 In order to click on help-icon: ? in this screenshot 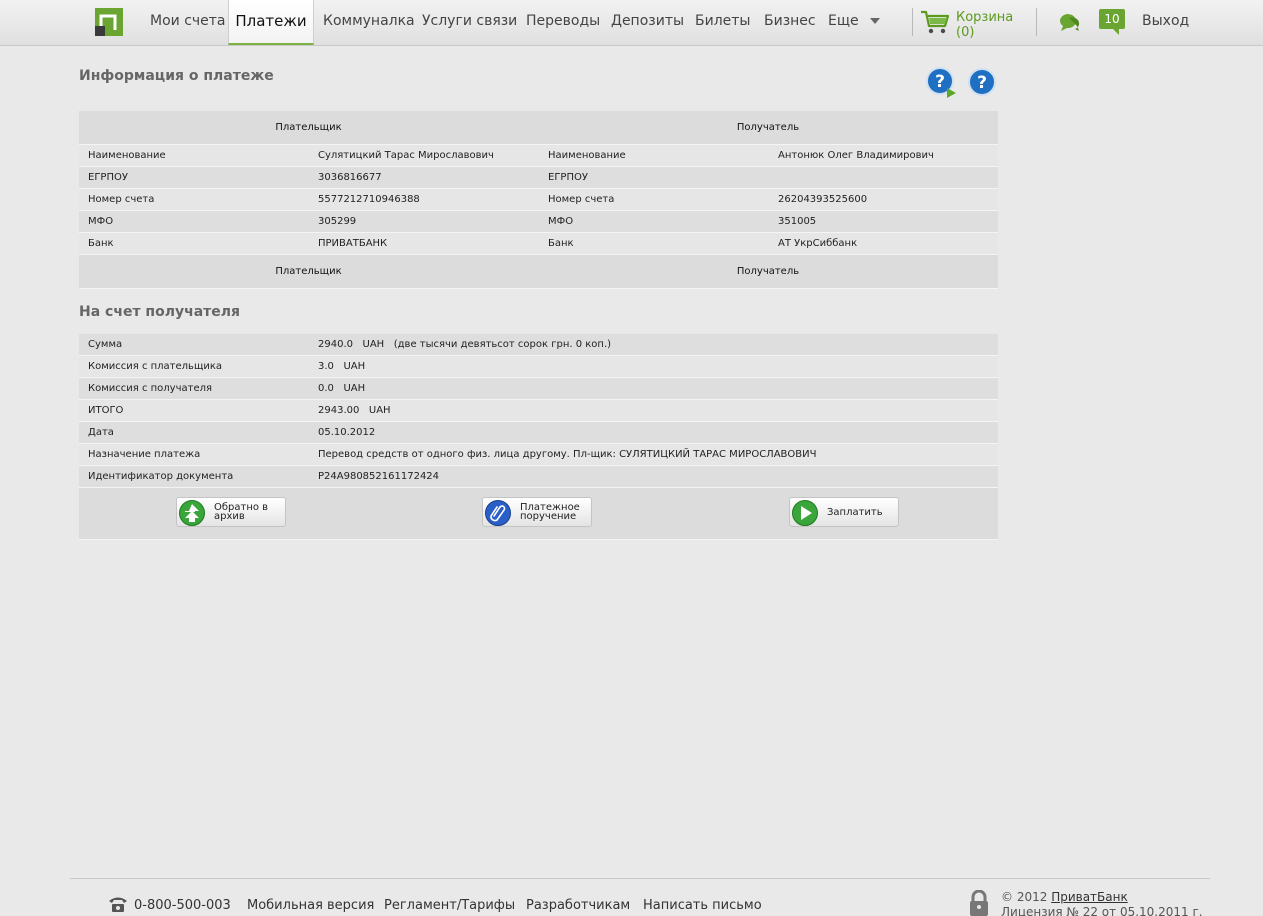, I will do `click(982, 82)`.